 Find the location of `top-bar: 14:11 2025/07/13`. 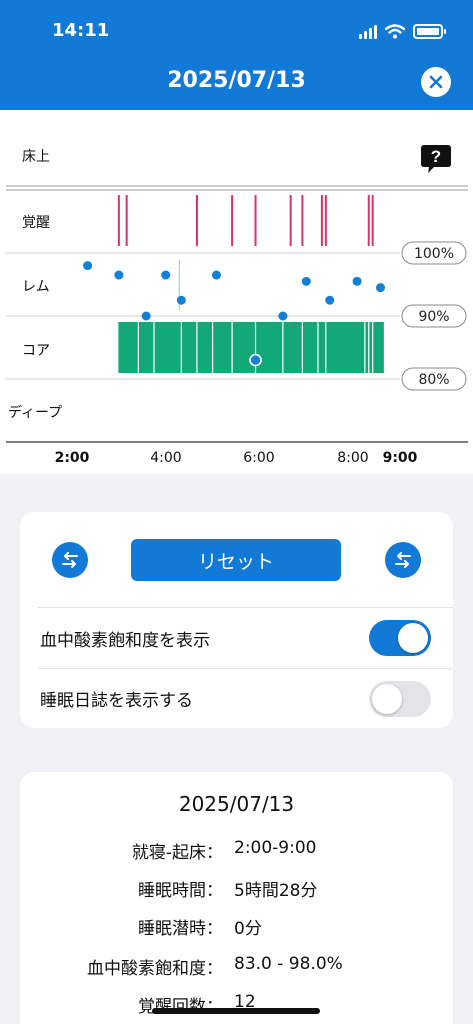

top-bar: 14:11 2025/07/13 is located at coordinates (236, 55).